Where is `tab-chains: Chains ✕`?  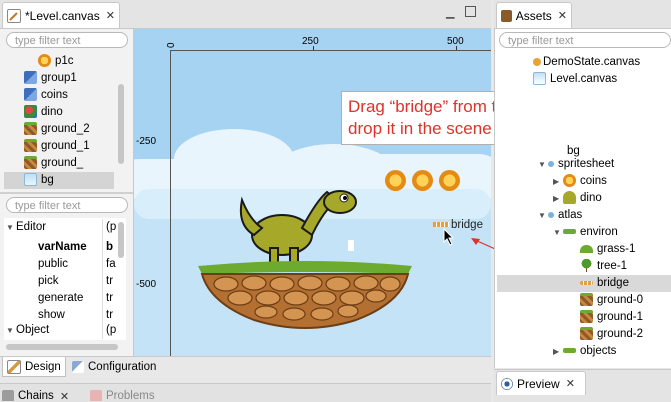 tab-chains: Chains ✕ is located at coordinates (35, 394).